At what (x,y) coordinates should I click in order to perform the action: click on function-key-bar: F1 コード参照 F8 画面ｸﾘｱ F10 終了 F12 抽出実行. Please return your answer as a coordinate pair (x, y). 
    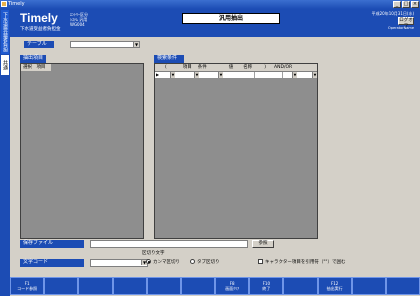
    Looking at the image, I should click on (215, 286).